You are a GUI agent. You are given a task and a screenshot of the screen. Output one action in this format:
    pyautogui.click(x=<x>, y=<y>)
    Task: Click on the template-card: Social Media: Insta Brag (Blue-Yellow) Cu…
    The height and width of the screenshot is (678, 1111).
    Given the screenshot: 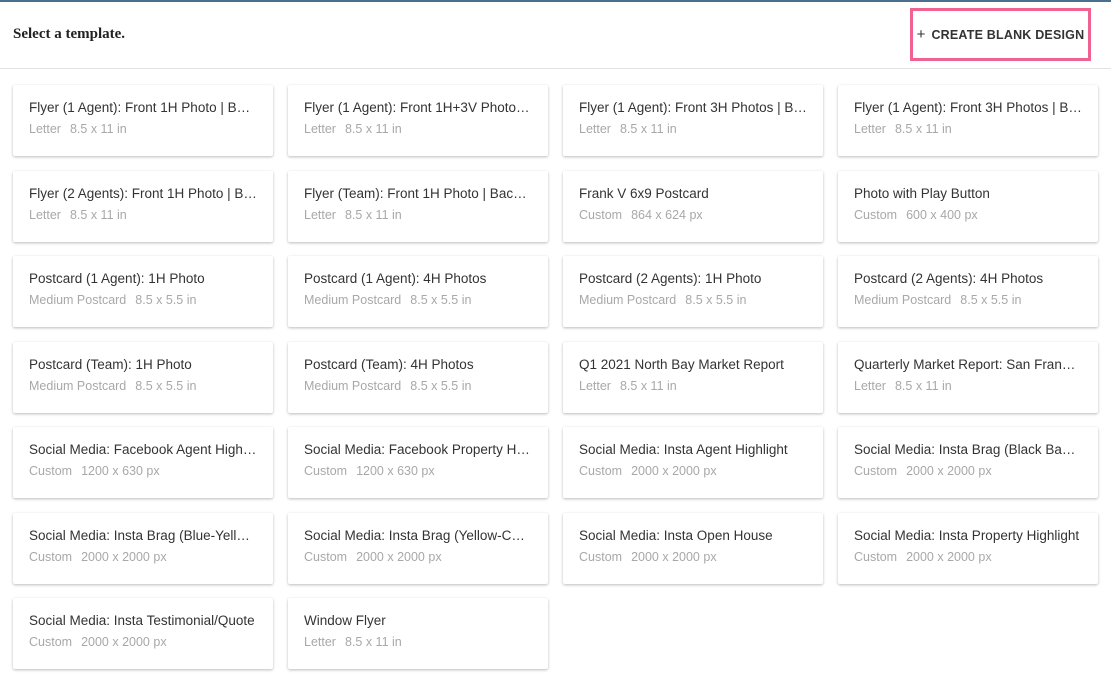 What is the action you would take?
    pyautogui.click(x=143, y=548)
    